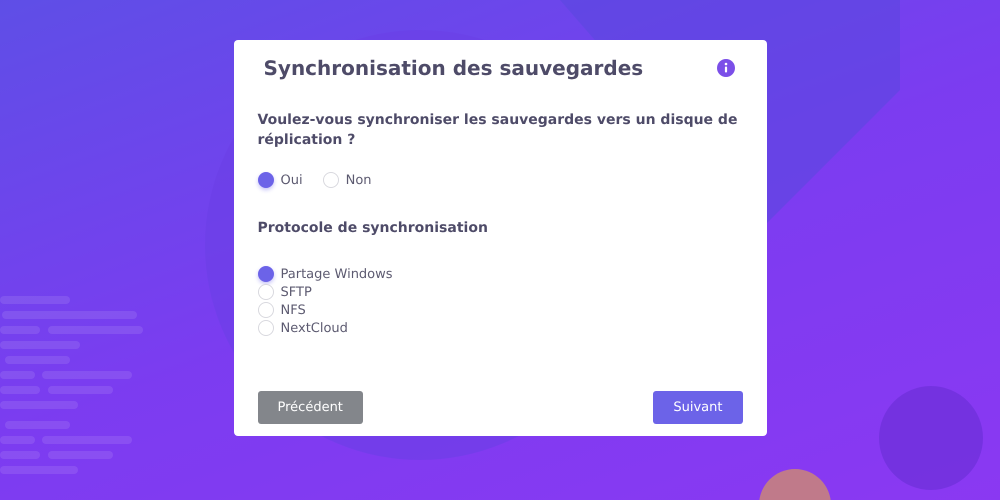  I want to click on question-label: Voulez-vous synchroniser les sauvegardes vers un disque de réplication ?, so click(498, 130).